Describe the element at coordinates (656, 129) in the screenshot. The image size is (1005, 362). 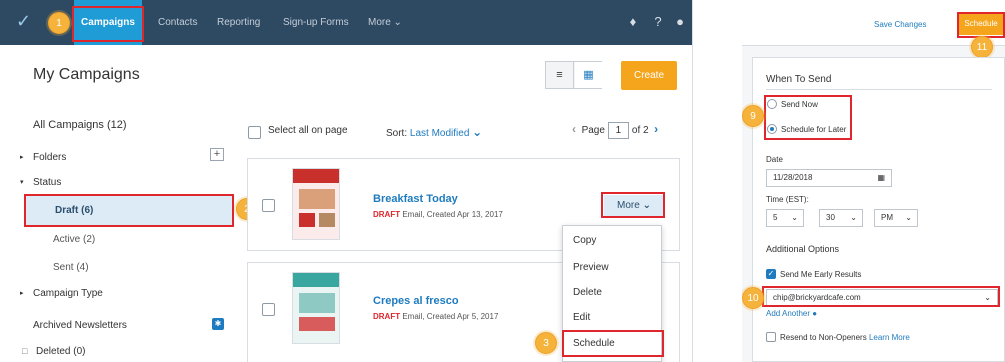
I see `next-page-icon: ›` at that location.